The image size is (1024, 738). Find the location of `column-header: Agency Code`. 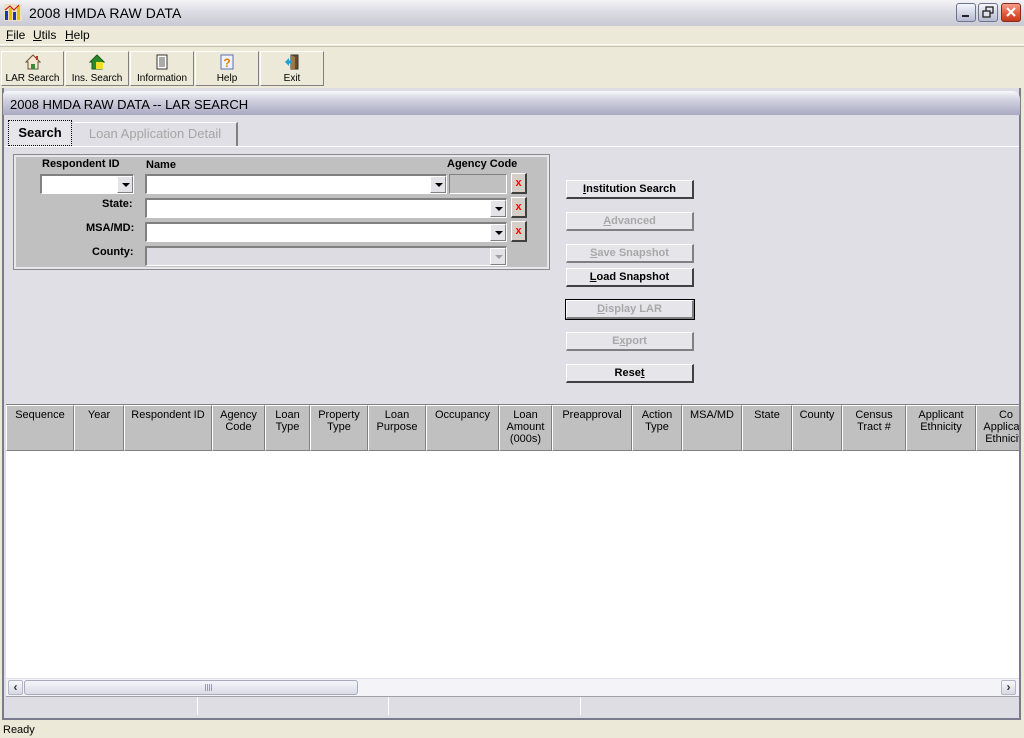

column-header: Agency Code is located at coordinates (238, 428).